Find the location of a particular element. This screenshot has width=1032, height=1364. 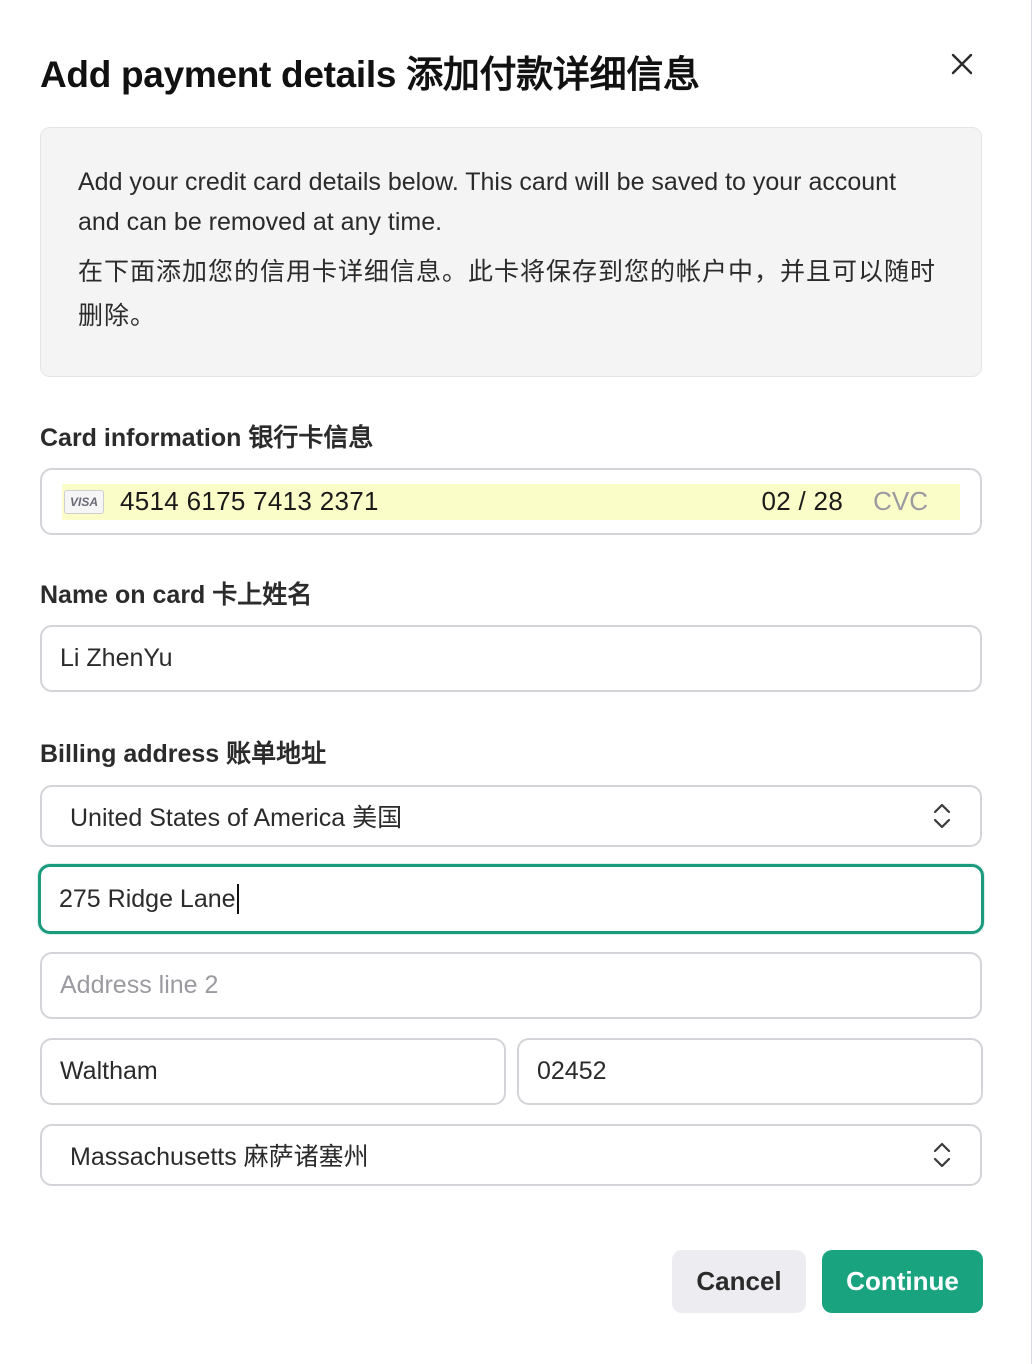

address-line1-value: 275 Ridge Lane is located at coordinates (147, 898).